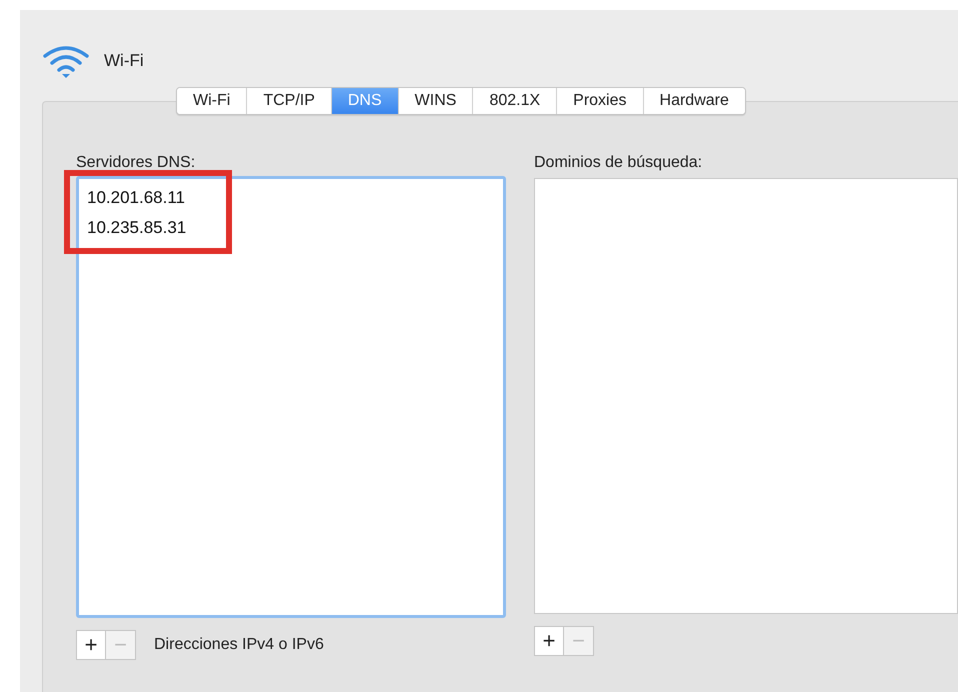 This screenshot has height=692, width=958. Describe the element at coordinates (694, 101) in the screenshot. I see `tab: Hardware` at that location.